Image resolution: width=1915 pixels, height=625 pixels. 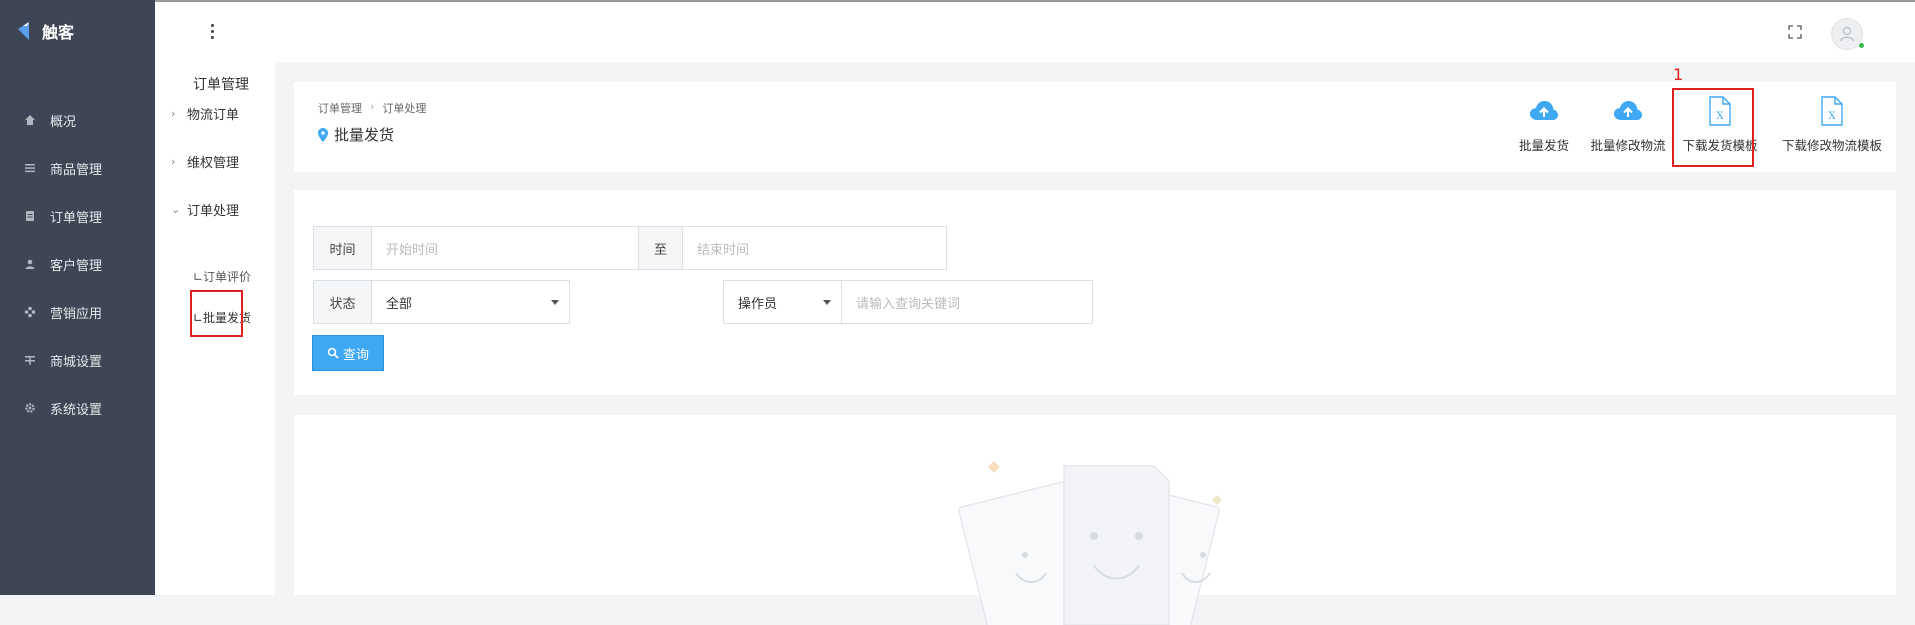 I want to click on gear-icon, so click(x=30, y=408).